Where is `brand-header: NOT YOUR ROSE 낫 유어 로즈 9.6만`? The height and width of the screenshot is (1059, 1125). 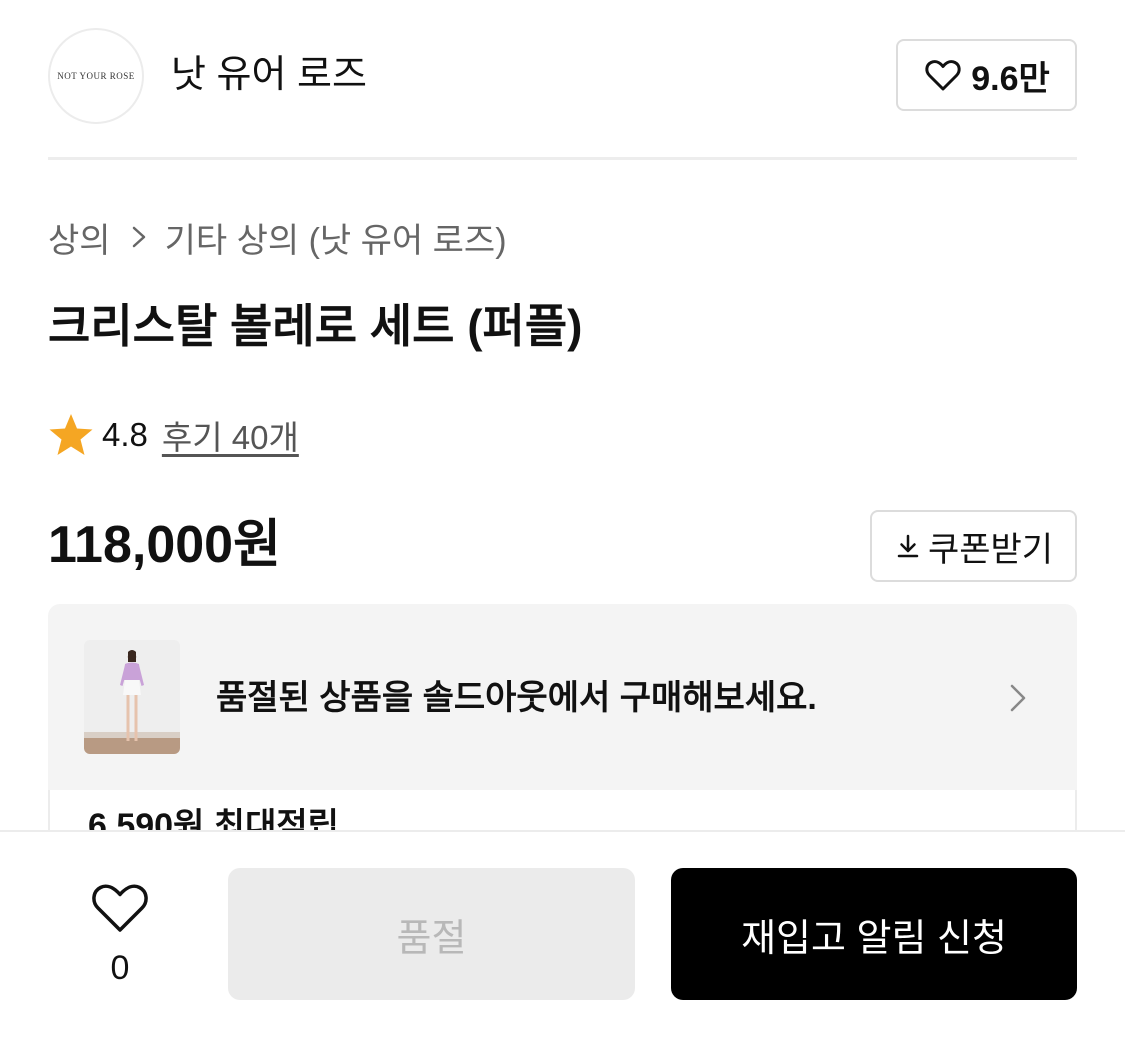 brand-header: NOT YOUR ROSE 낫 유어 로즈 9.6만 is located at coordinates (562, 76).